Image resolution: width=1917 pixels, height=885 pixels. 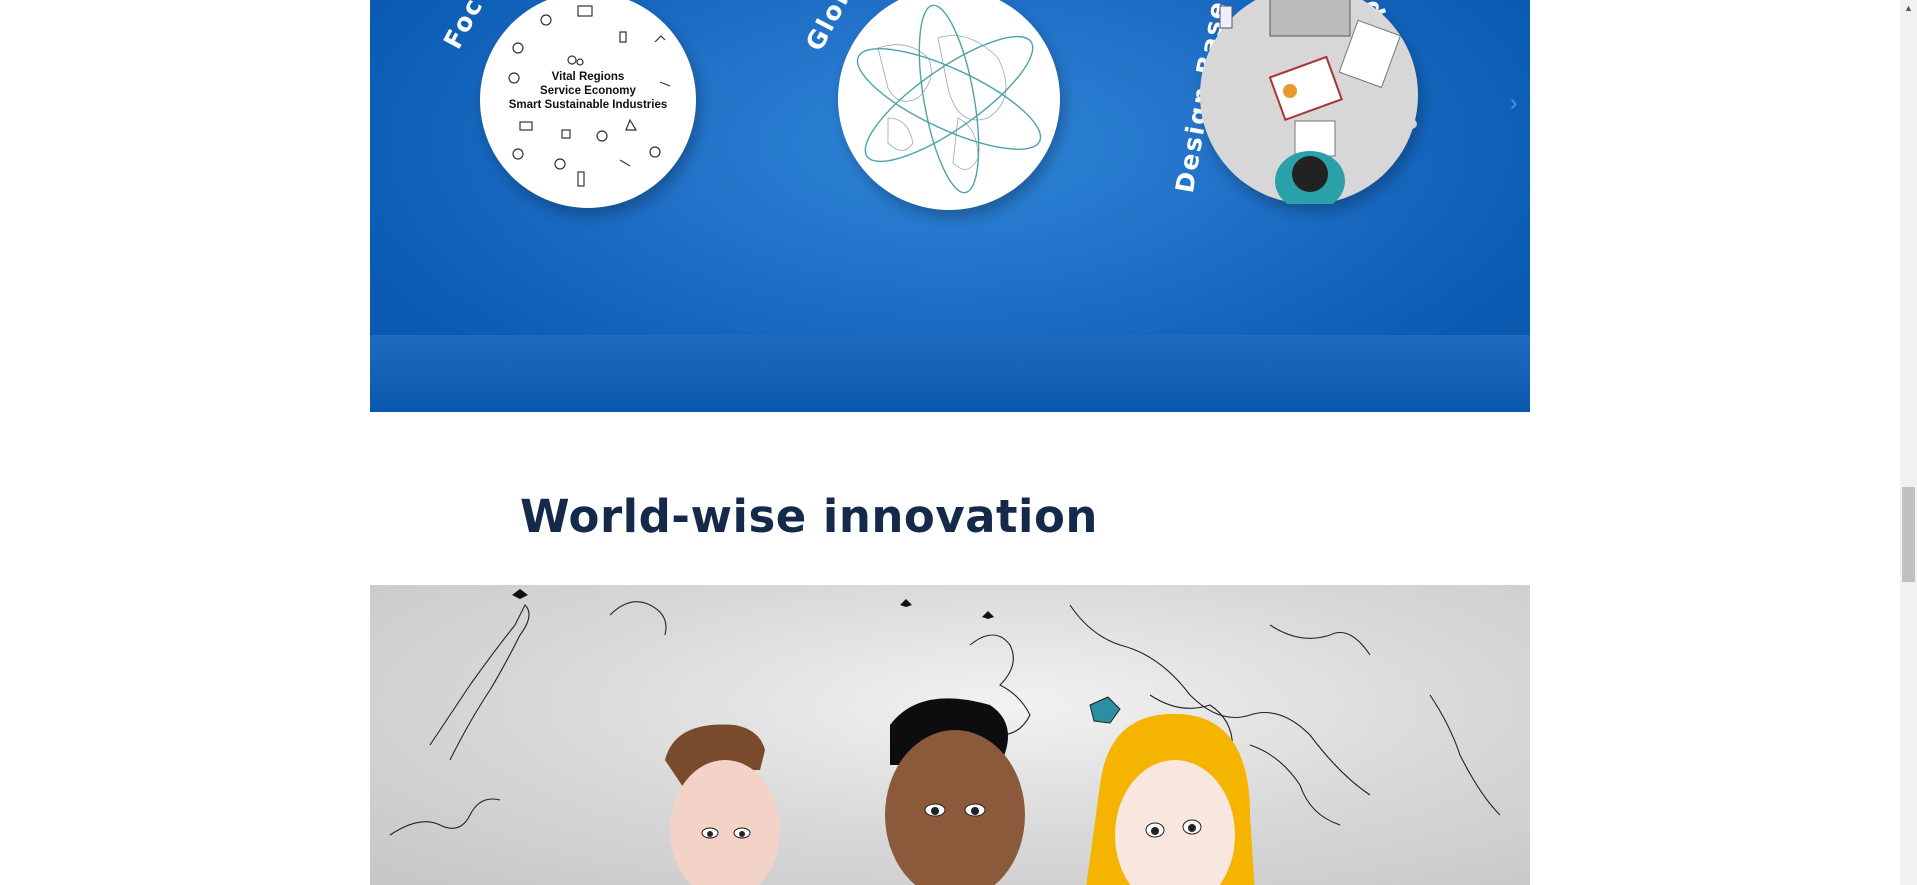 I want to click on line-service-economy: Service Economy, so click(x=588, y=91).